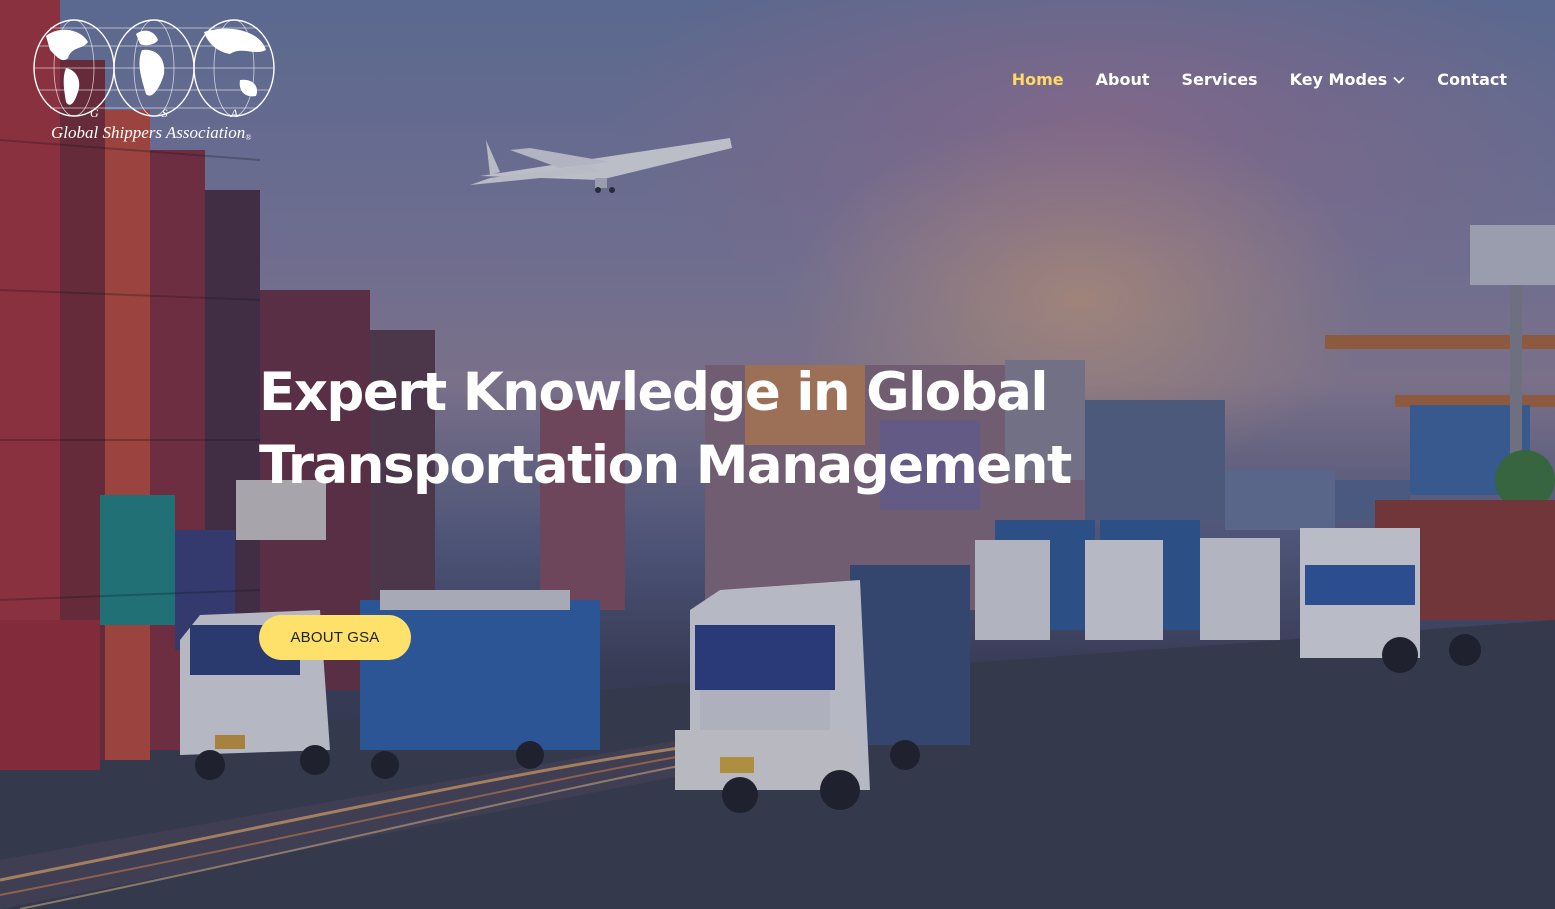 The width and height of the screenshot is (1555, 909). I want to click on nav-item-label: Home, so click(1037, 79).